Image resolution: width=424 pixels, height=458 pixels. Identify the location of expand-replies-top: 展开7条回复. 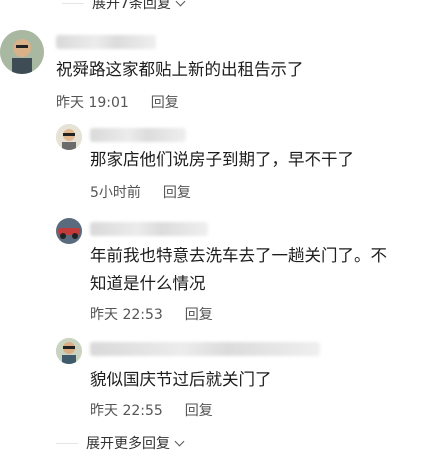
(124, 6).